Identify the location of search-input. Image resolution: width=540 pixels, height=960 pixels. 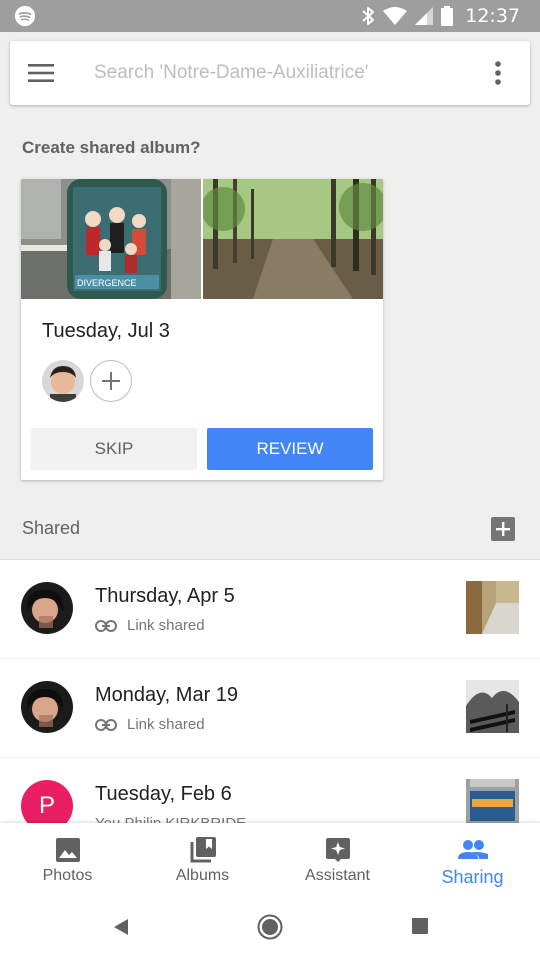
(284, 73).